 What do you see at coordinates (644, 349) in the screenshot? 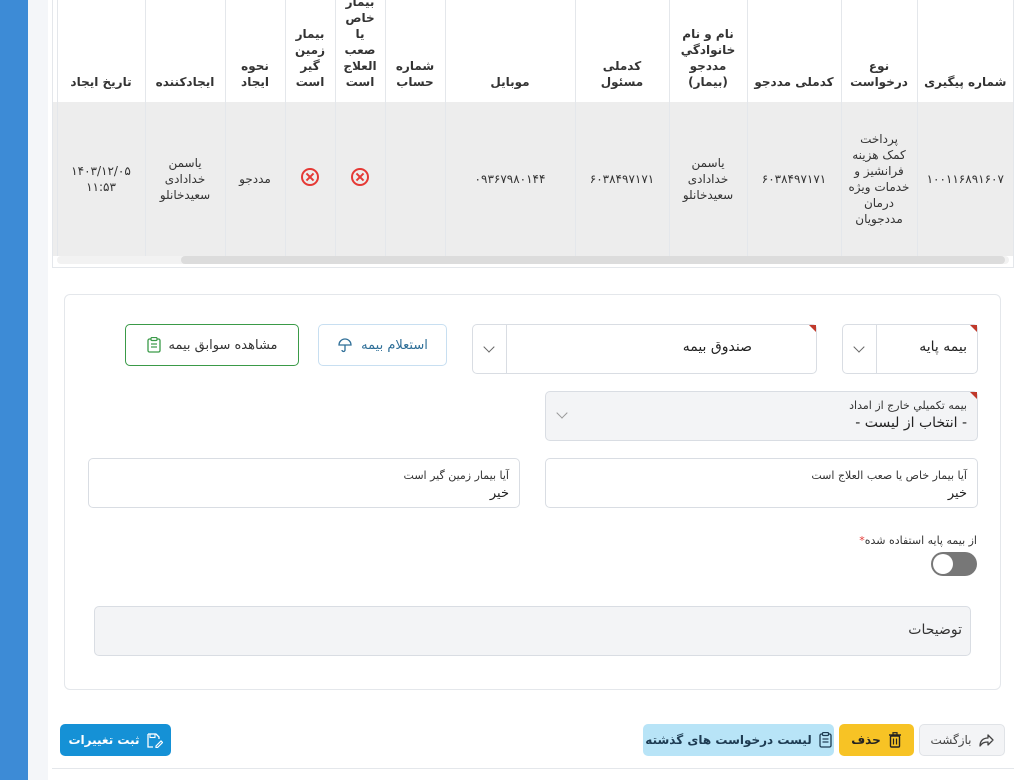
I see `insurance-fund-select: صندوق بیمه` at bounding box center [644, 349].